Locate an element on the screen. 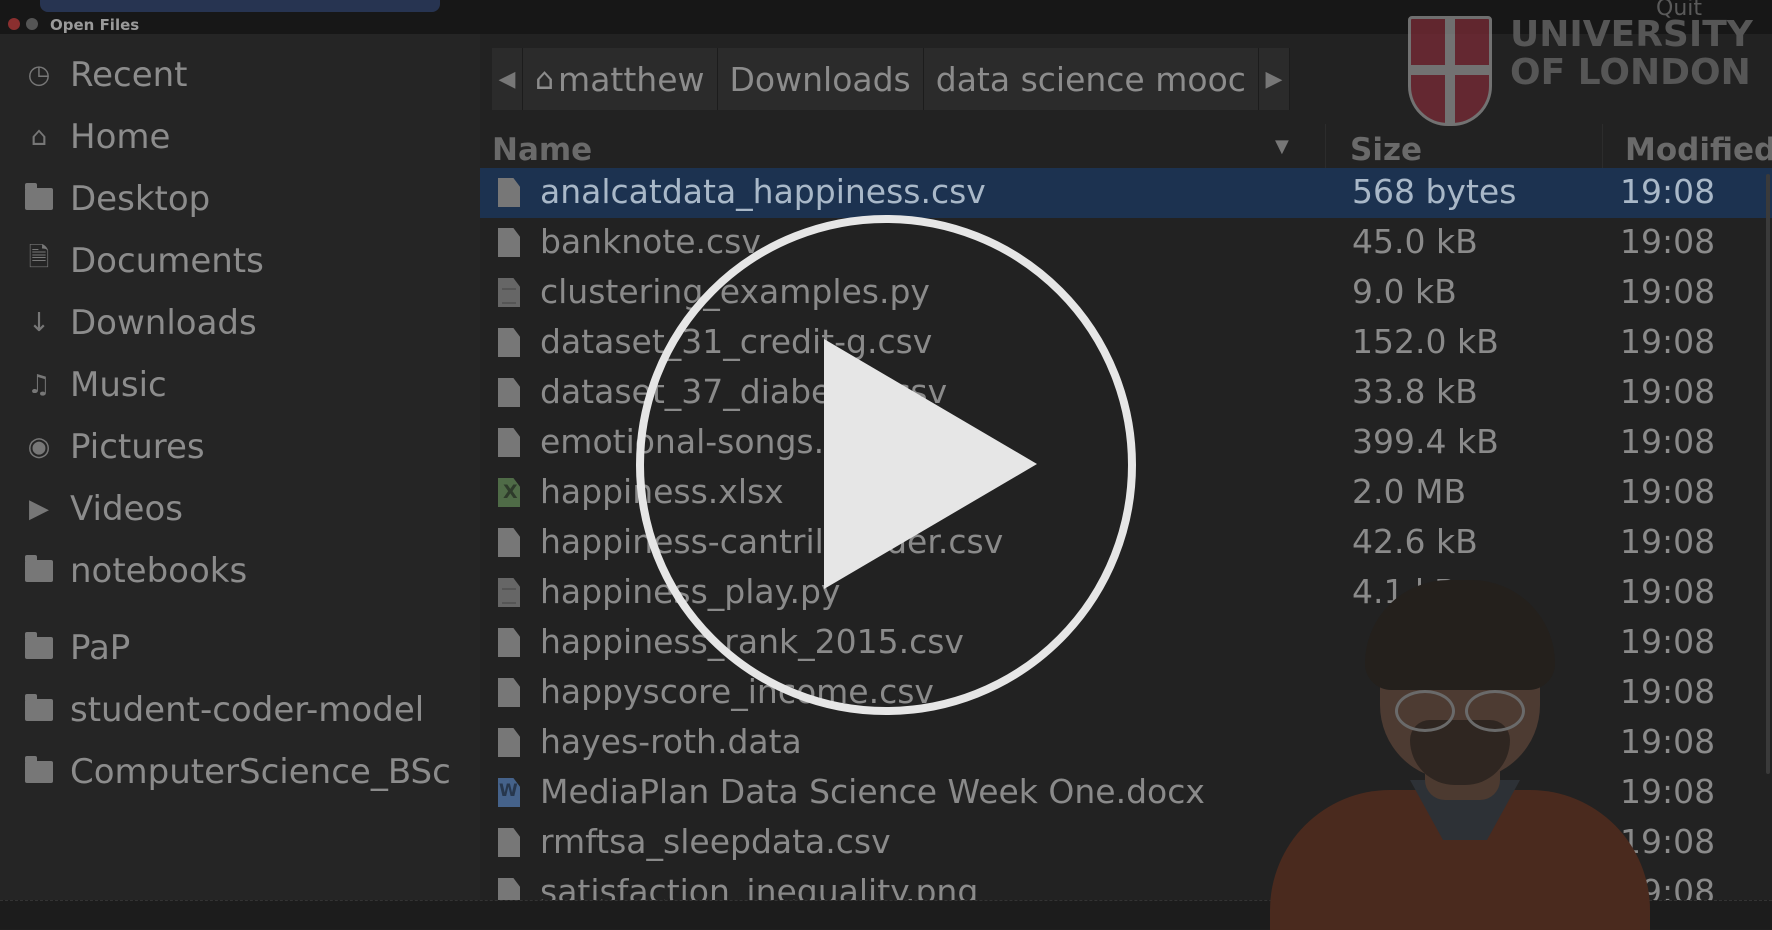 This screenshot has height=930, width=1772. path-back-button: ◀ is located at coordinates (507, 79).